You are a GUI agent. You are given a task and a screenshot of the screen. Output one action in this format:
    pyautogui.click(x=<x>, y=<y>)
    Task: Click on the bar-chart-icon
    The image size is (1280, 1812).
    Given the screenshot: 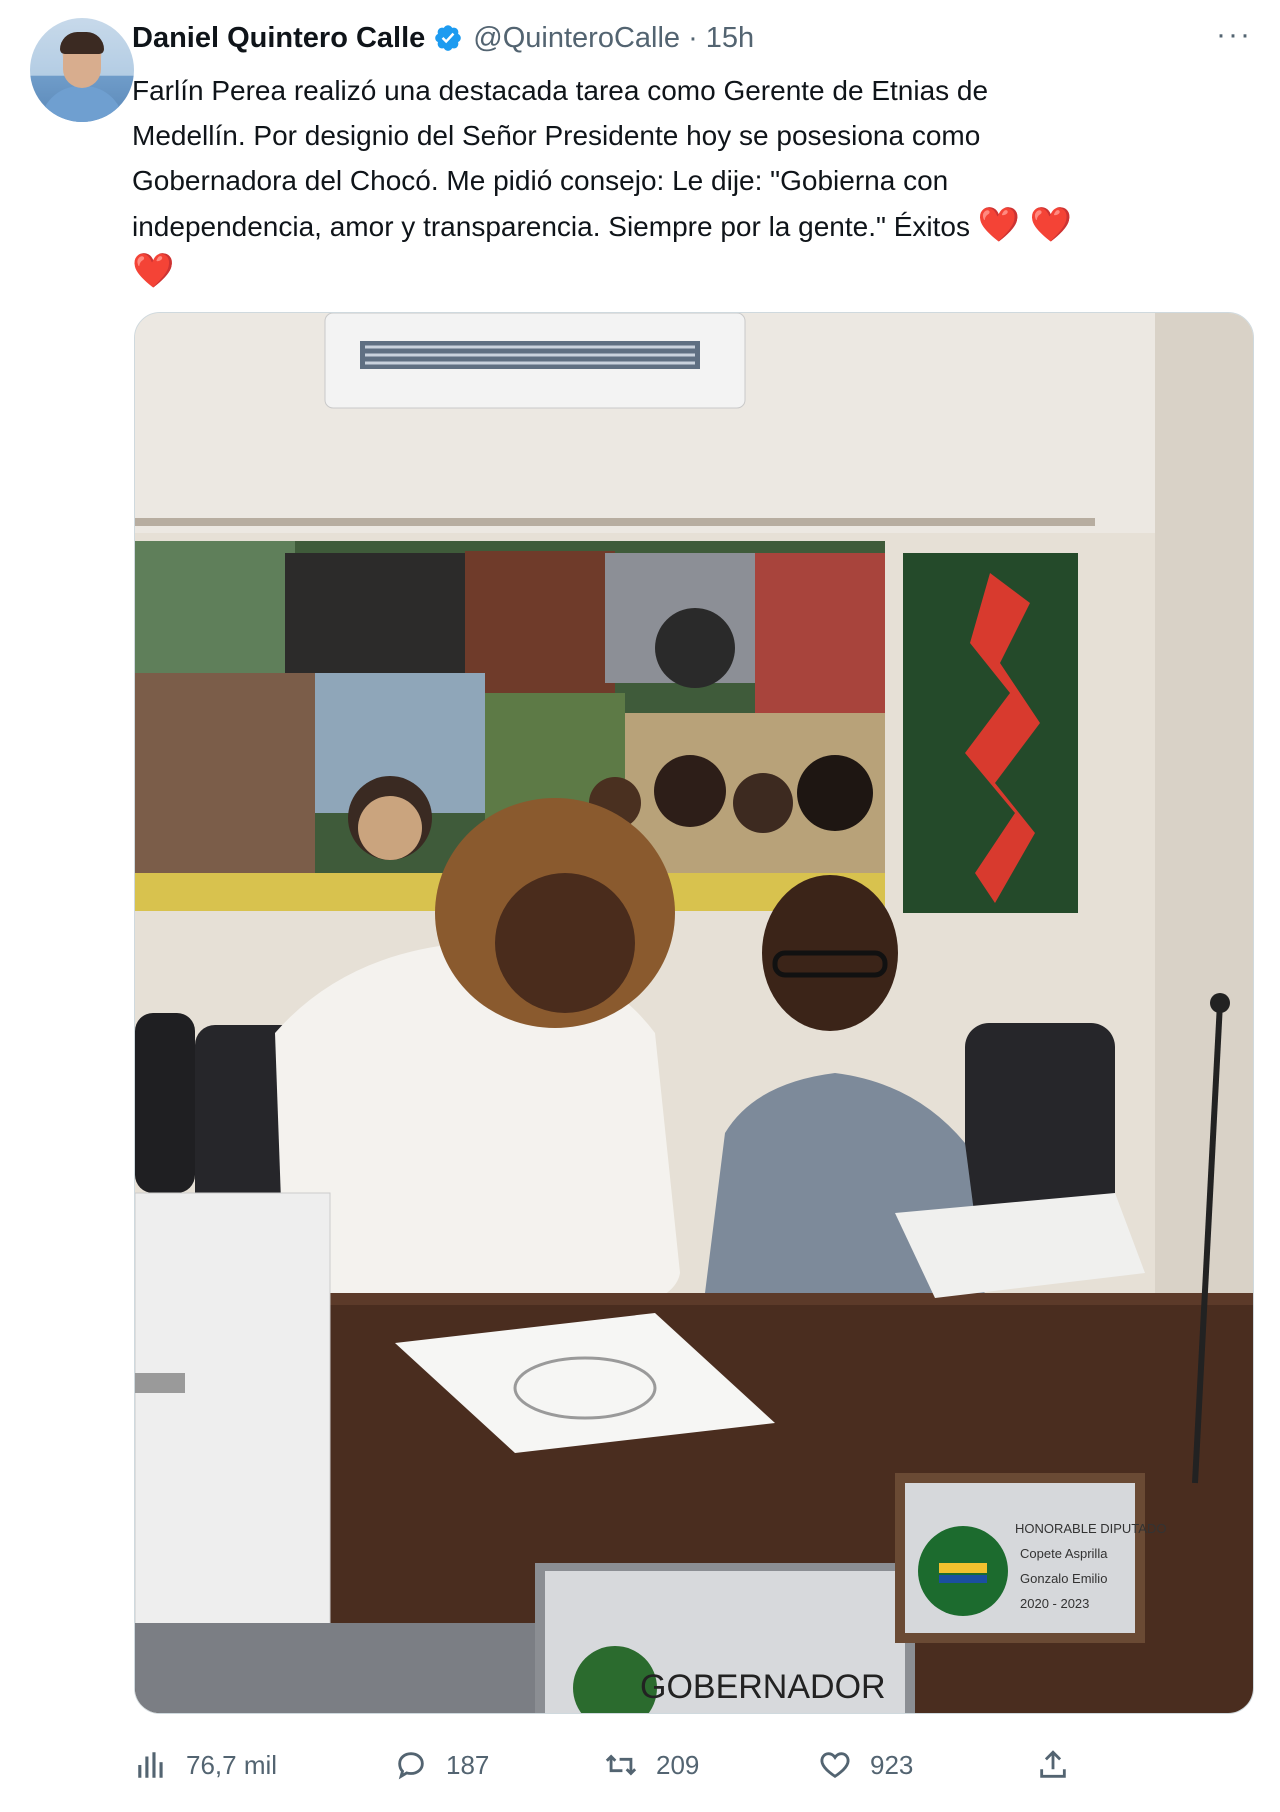 What is the action you would take?
    pyautogui.click(x=150, y=1765)
    